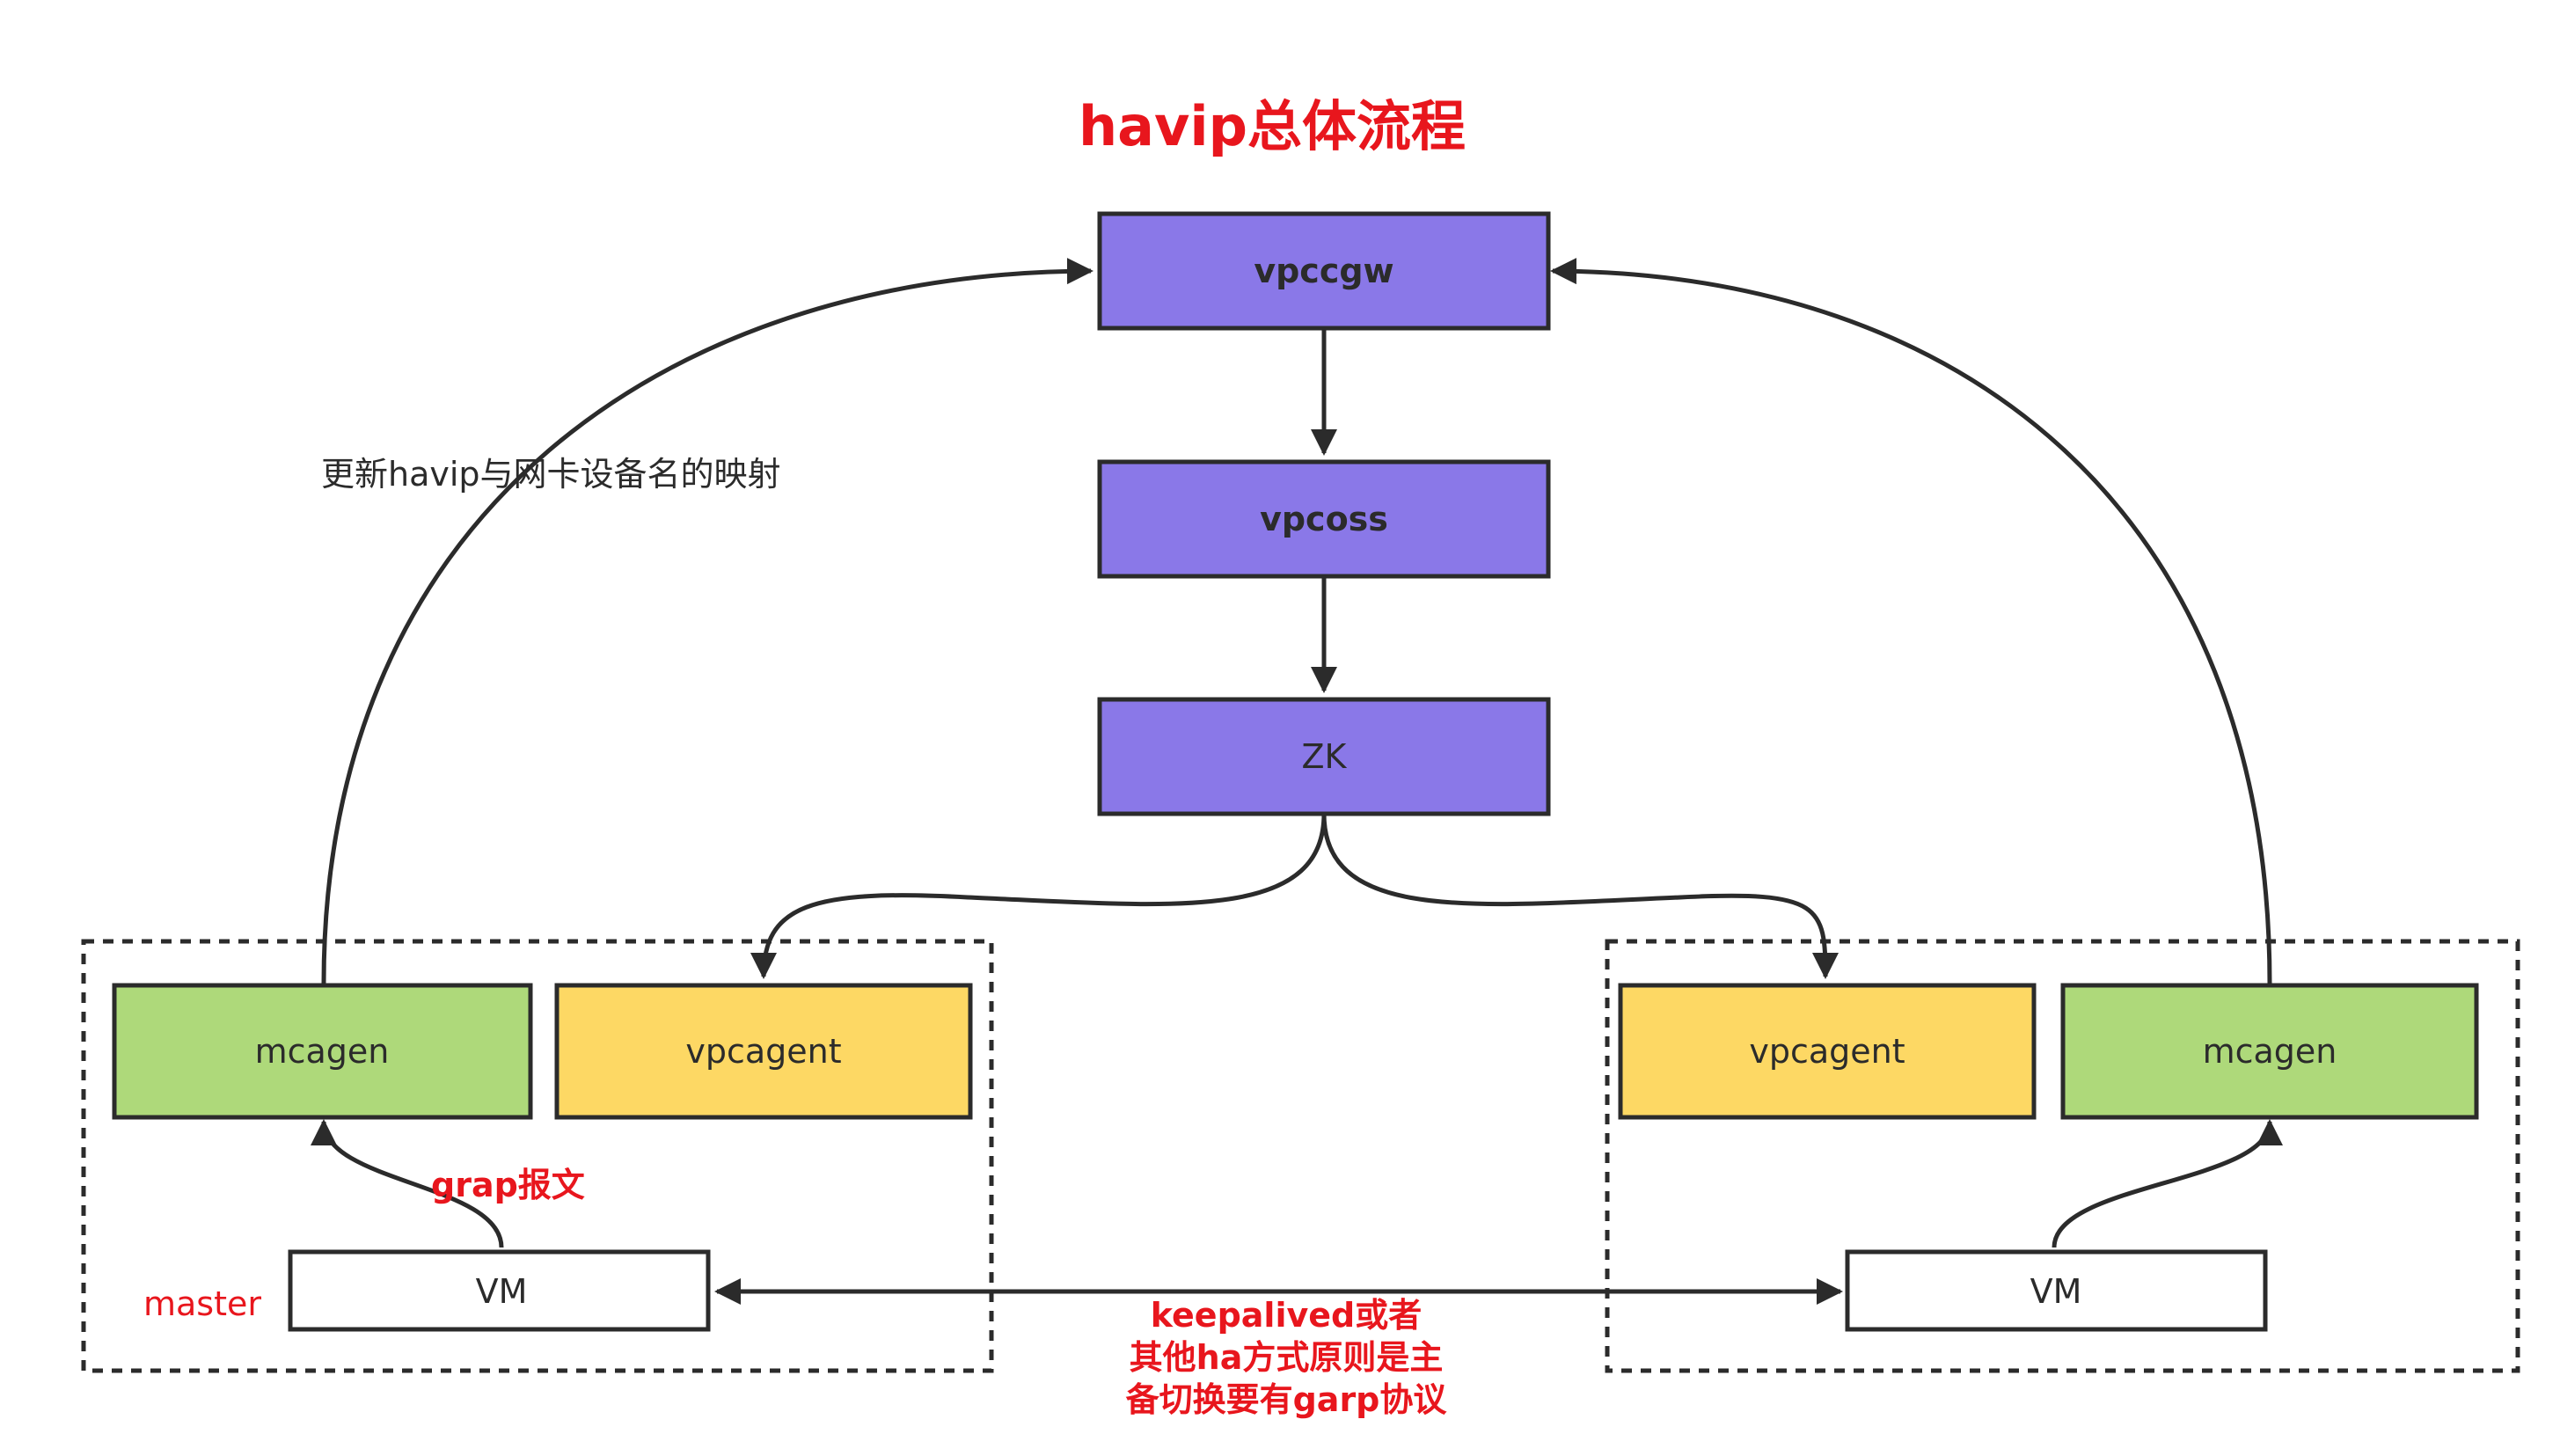  I want to click on node-zk: ZK, so click(1324, 756).